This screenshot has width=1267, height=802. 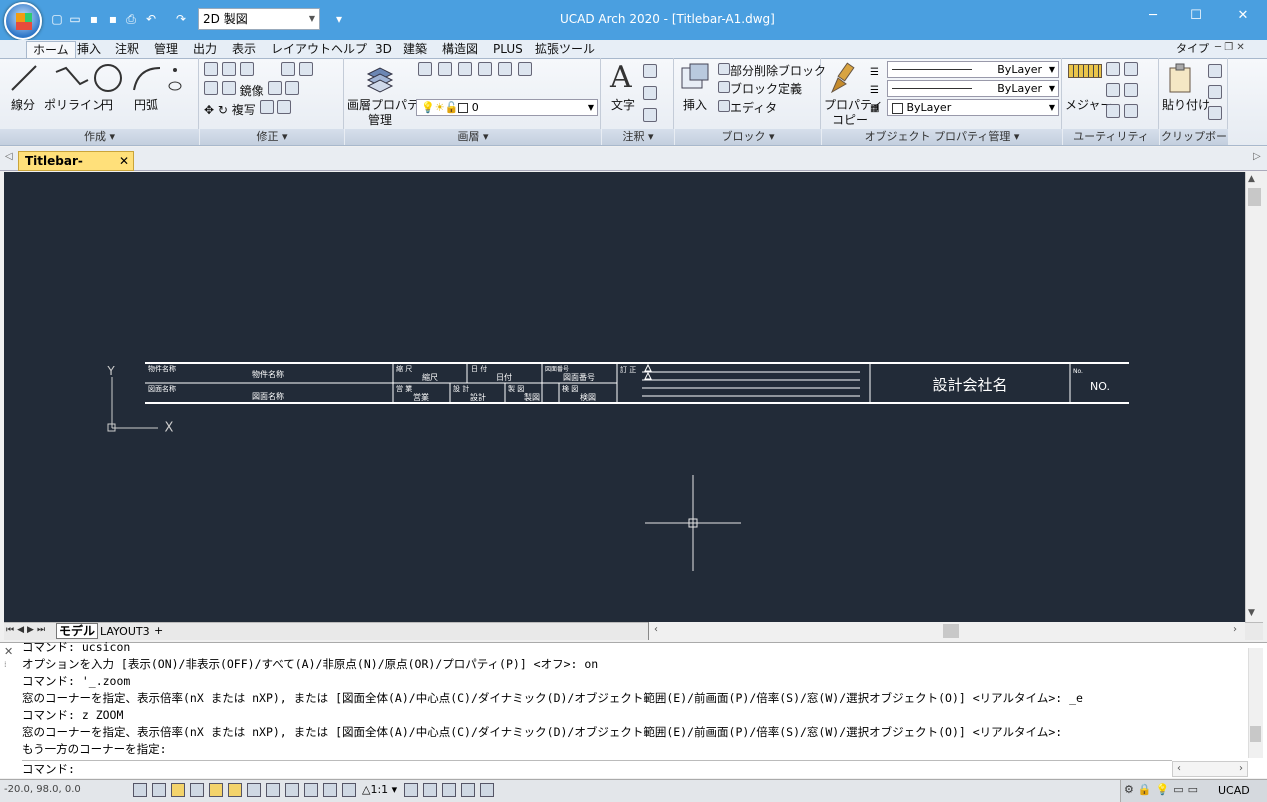 I want to click on dynamic-ucs-icon, so click(x=254, y=790).